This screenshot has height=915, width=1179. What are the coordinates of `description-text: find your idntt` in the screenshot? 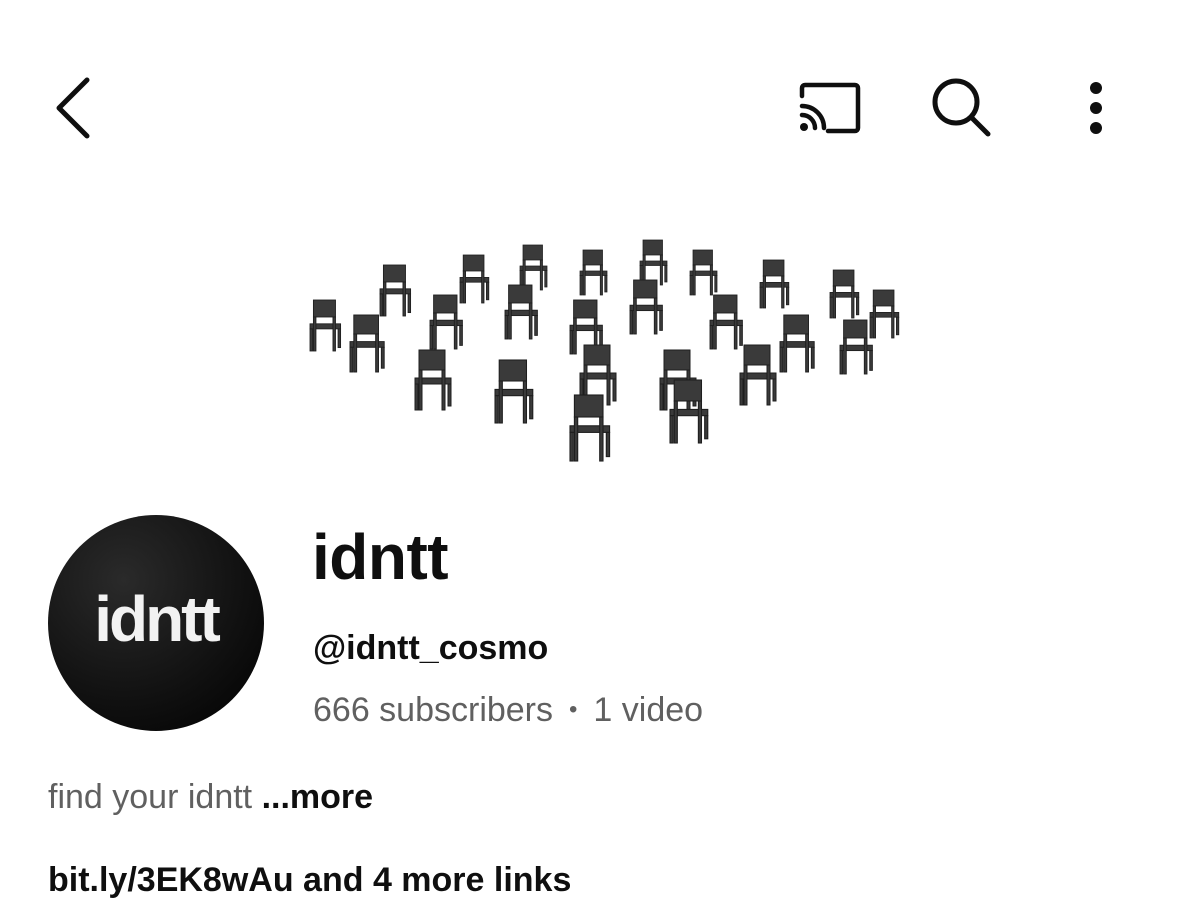 It's located at (150, 797).